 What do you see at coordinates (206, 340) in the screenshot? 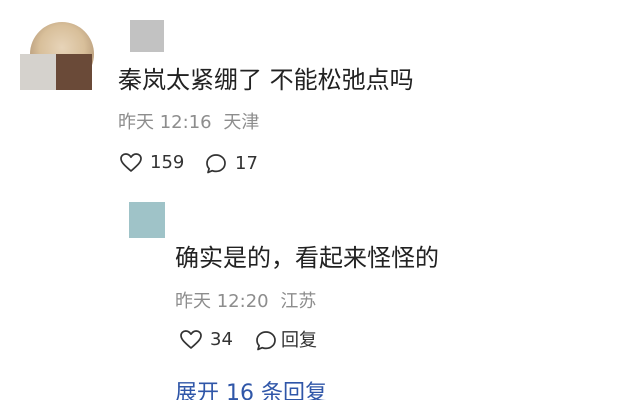
I see `reply-like-button: 34` at bounding box center [206, 340].